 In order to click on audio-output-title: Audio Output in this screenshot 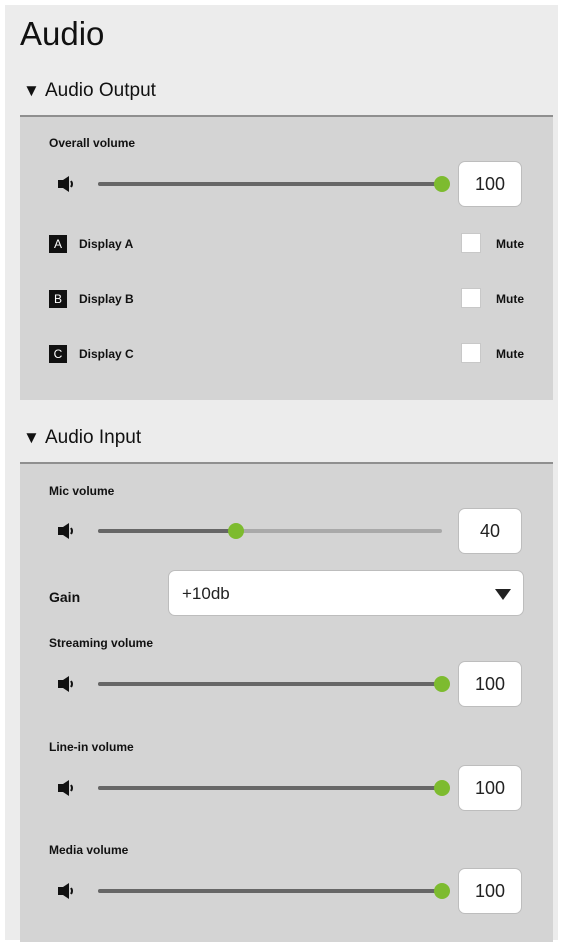, I will do `click(100, 90)`.